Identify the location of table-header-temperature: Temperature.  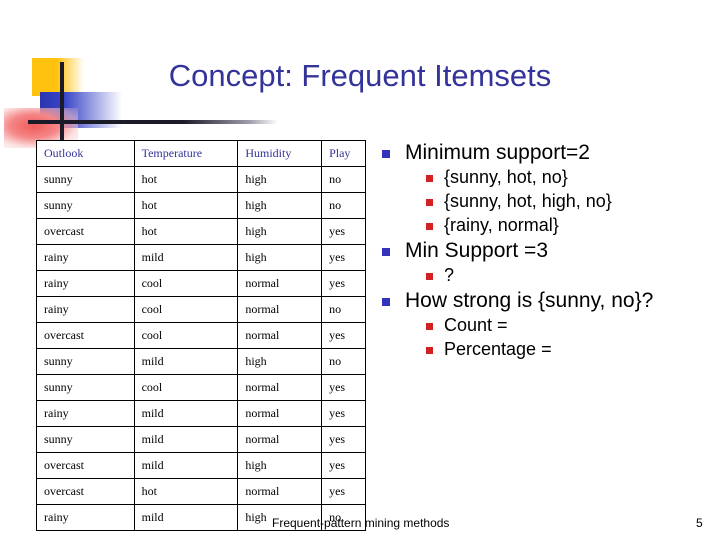
(186, 153).